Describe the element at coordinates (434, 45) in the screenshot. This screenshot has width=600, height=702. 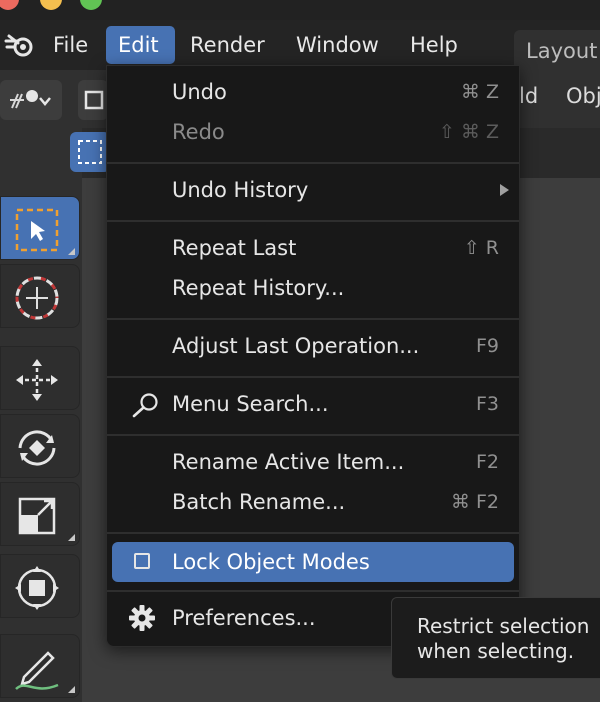
I see `menu-help: Help` at that location.